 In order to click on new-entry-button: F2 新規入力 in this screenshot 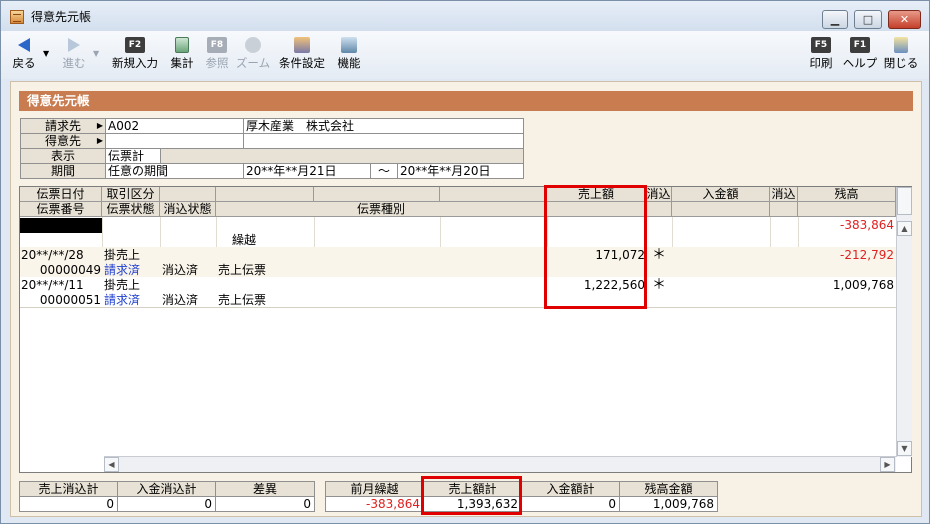, I will do `click(135, 54)`.